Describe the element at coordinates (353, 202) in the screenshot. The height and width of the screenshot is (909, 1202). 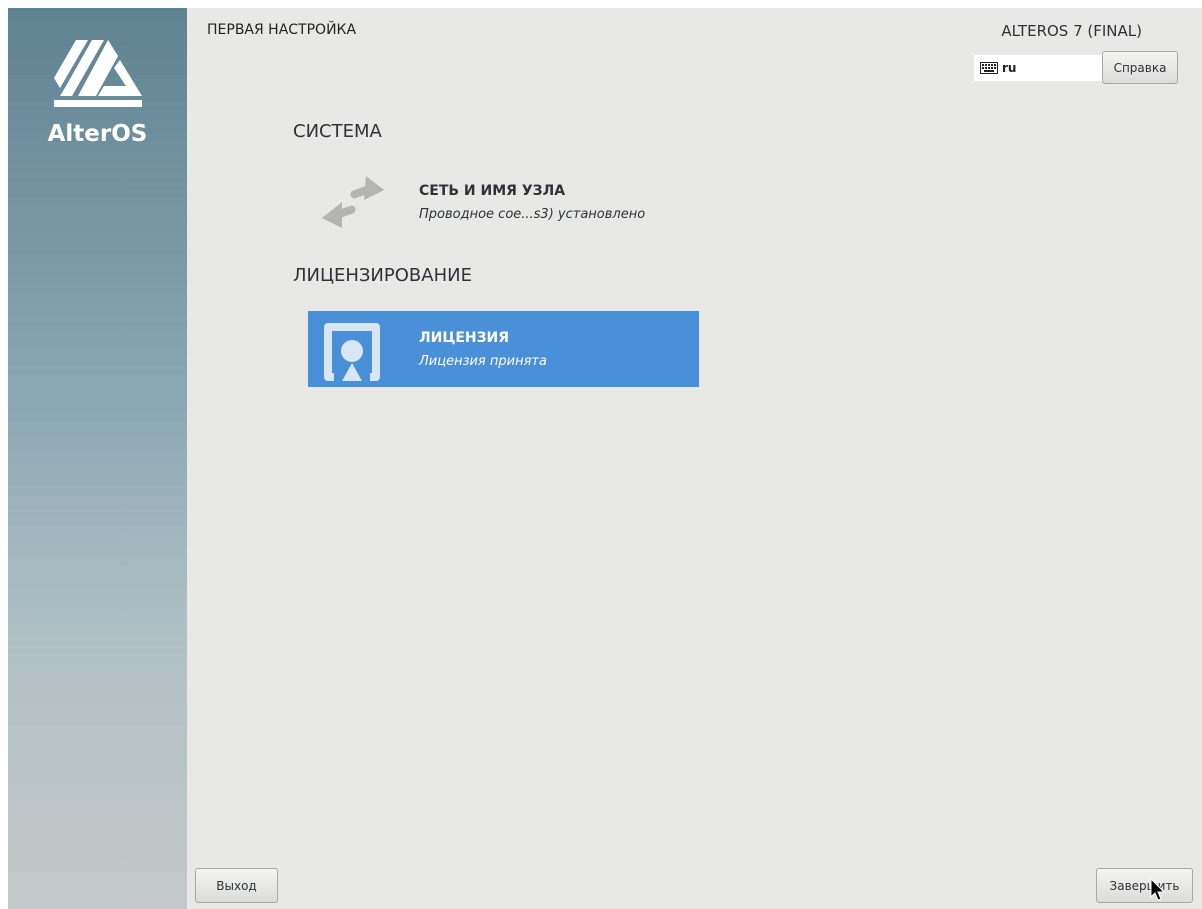
I see `network-arrows-icon` at that location.